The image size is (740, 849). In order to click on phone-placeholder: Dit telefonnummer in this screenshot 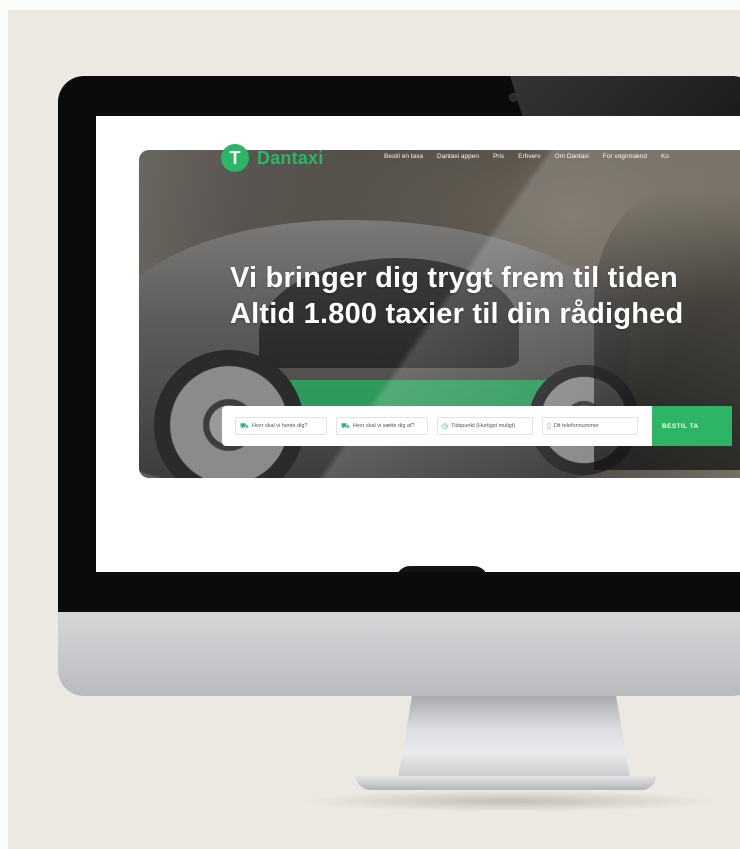, I will do `click(576, 426)`.